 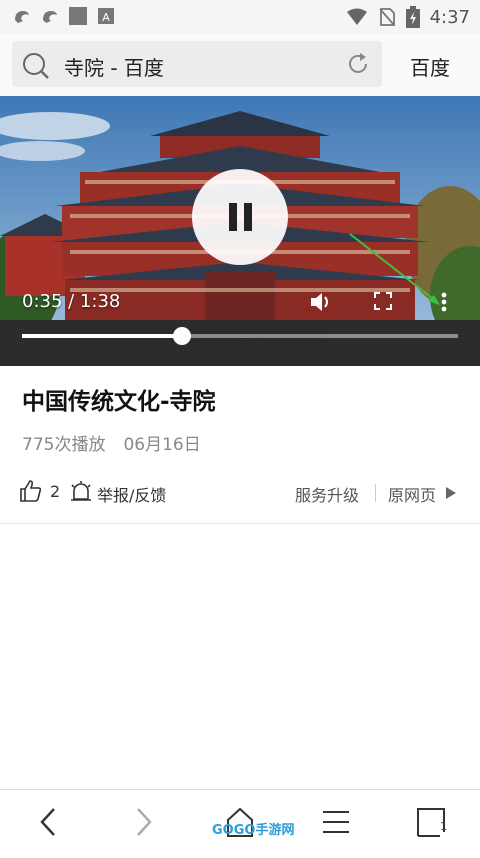 I want to click on tabs-button, so click(x=432, y=822).